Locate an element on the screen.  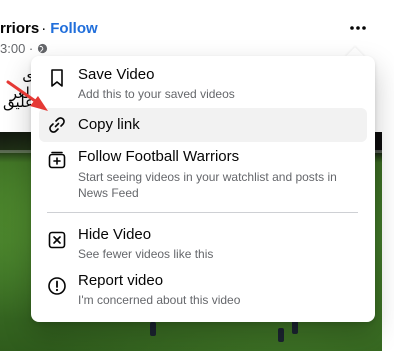
author-name: rriors is located at coordinates (19, 28).